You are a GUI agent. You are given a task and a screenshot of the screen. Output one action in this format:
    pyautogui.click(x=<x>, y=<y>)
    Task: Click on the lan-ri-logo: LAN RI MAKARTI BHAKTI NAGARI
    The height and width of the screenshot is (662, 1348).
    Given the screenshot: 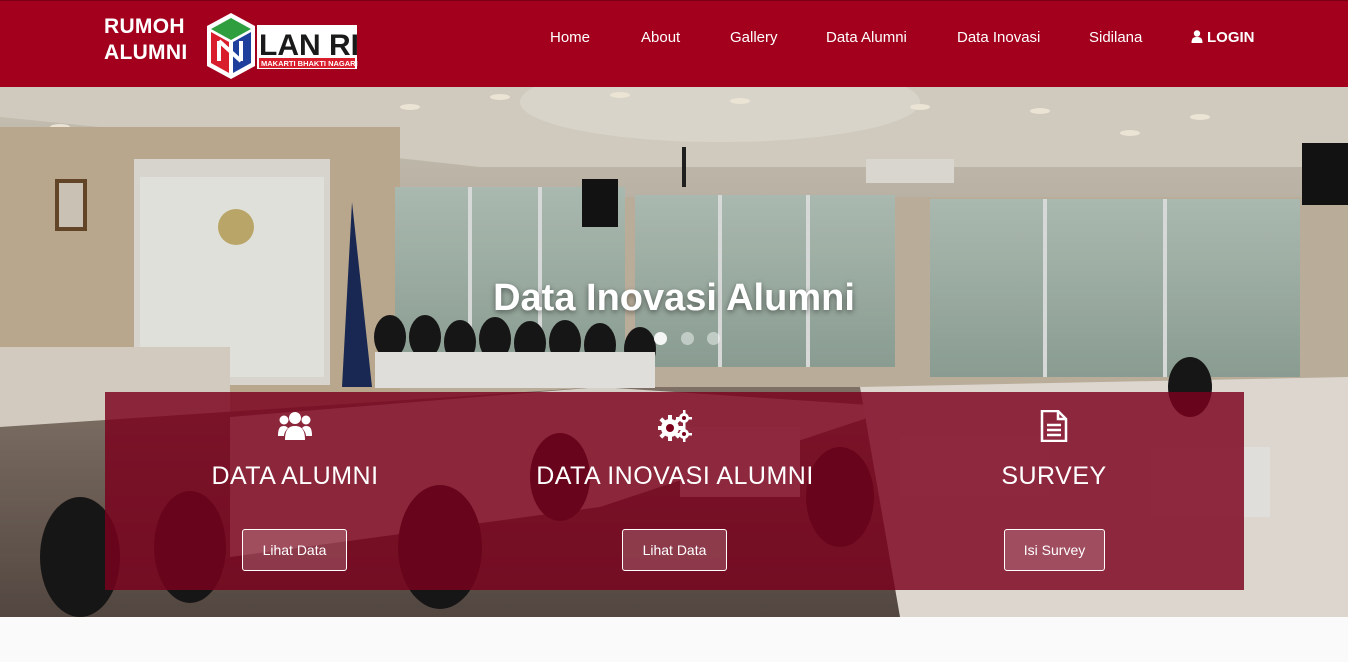 What is the action you would take?
    pyautogui.click(x=282, y=46)
    